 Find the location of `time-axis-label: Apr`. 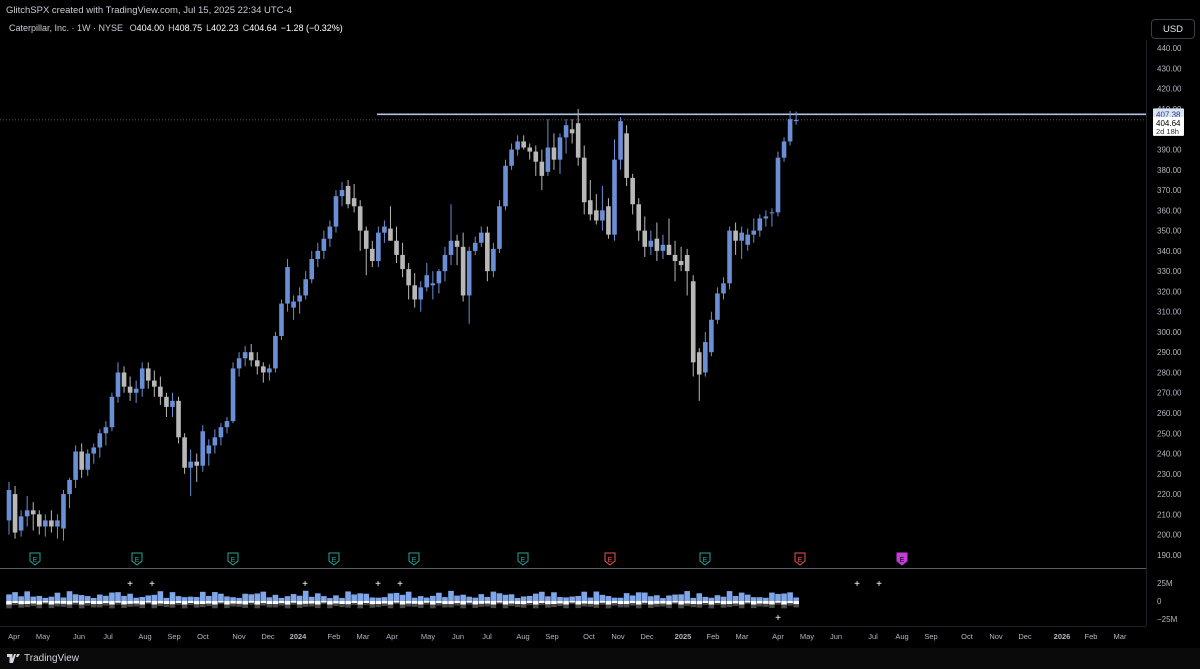

time-axis-label: Apr is located at coordinates (392, 636).